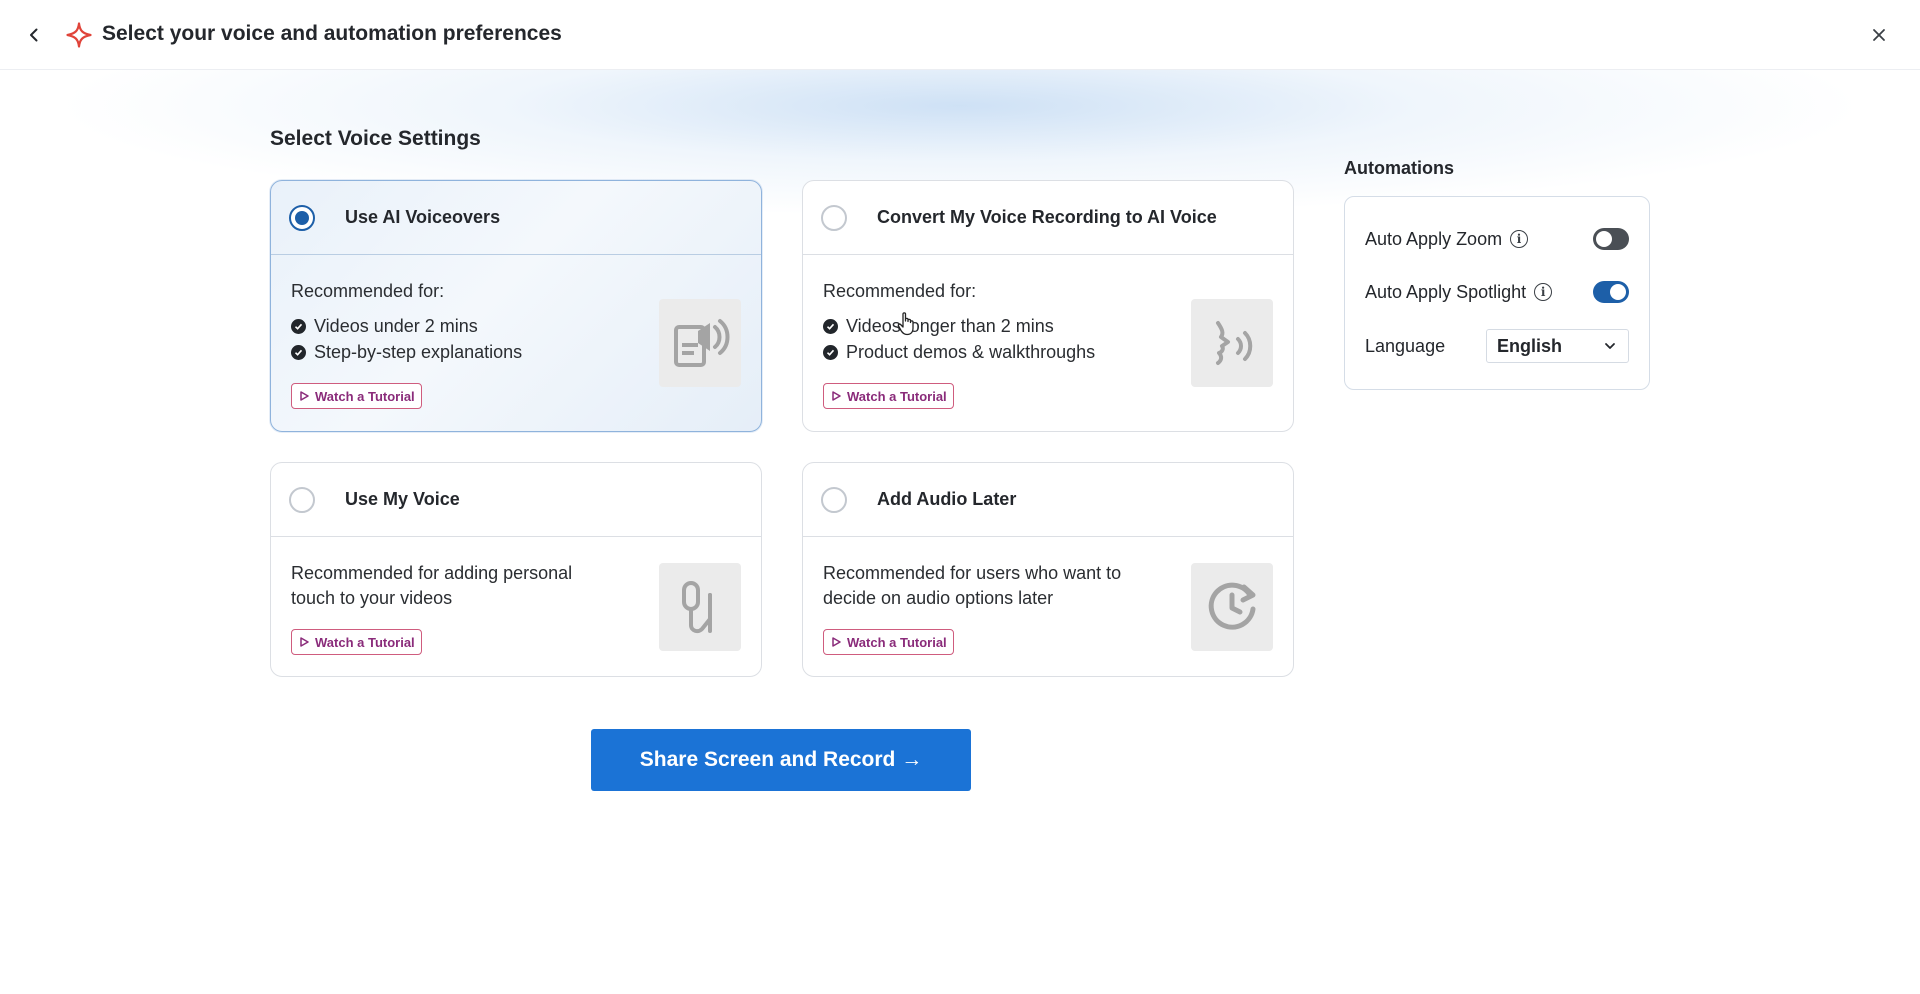 The height and width of the screenshot is (994, 1920). What do you see at coordinates (971, 352) in the screenshot?
I see `list-item-text: Product demos & walkthroughs` at bounding box center [971, 352].